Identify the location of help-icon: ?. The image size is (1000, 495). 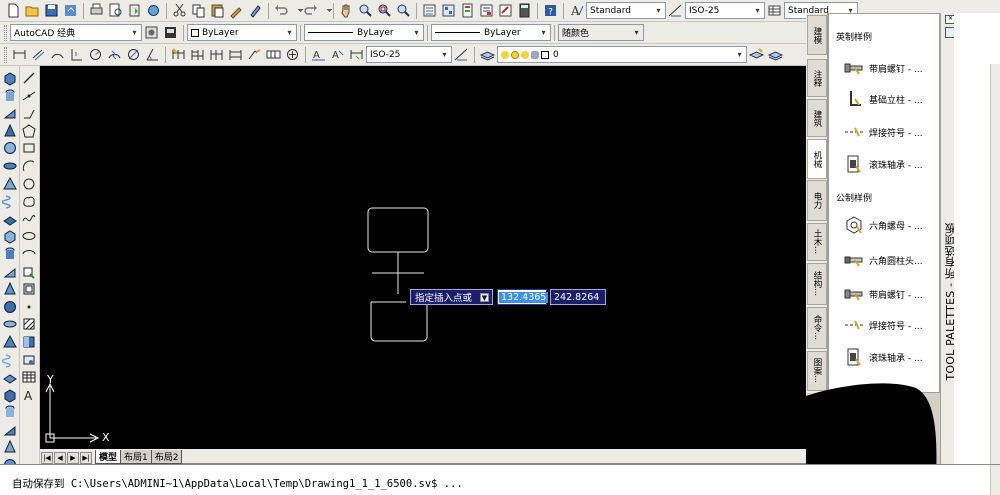
(550, 10).